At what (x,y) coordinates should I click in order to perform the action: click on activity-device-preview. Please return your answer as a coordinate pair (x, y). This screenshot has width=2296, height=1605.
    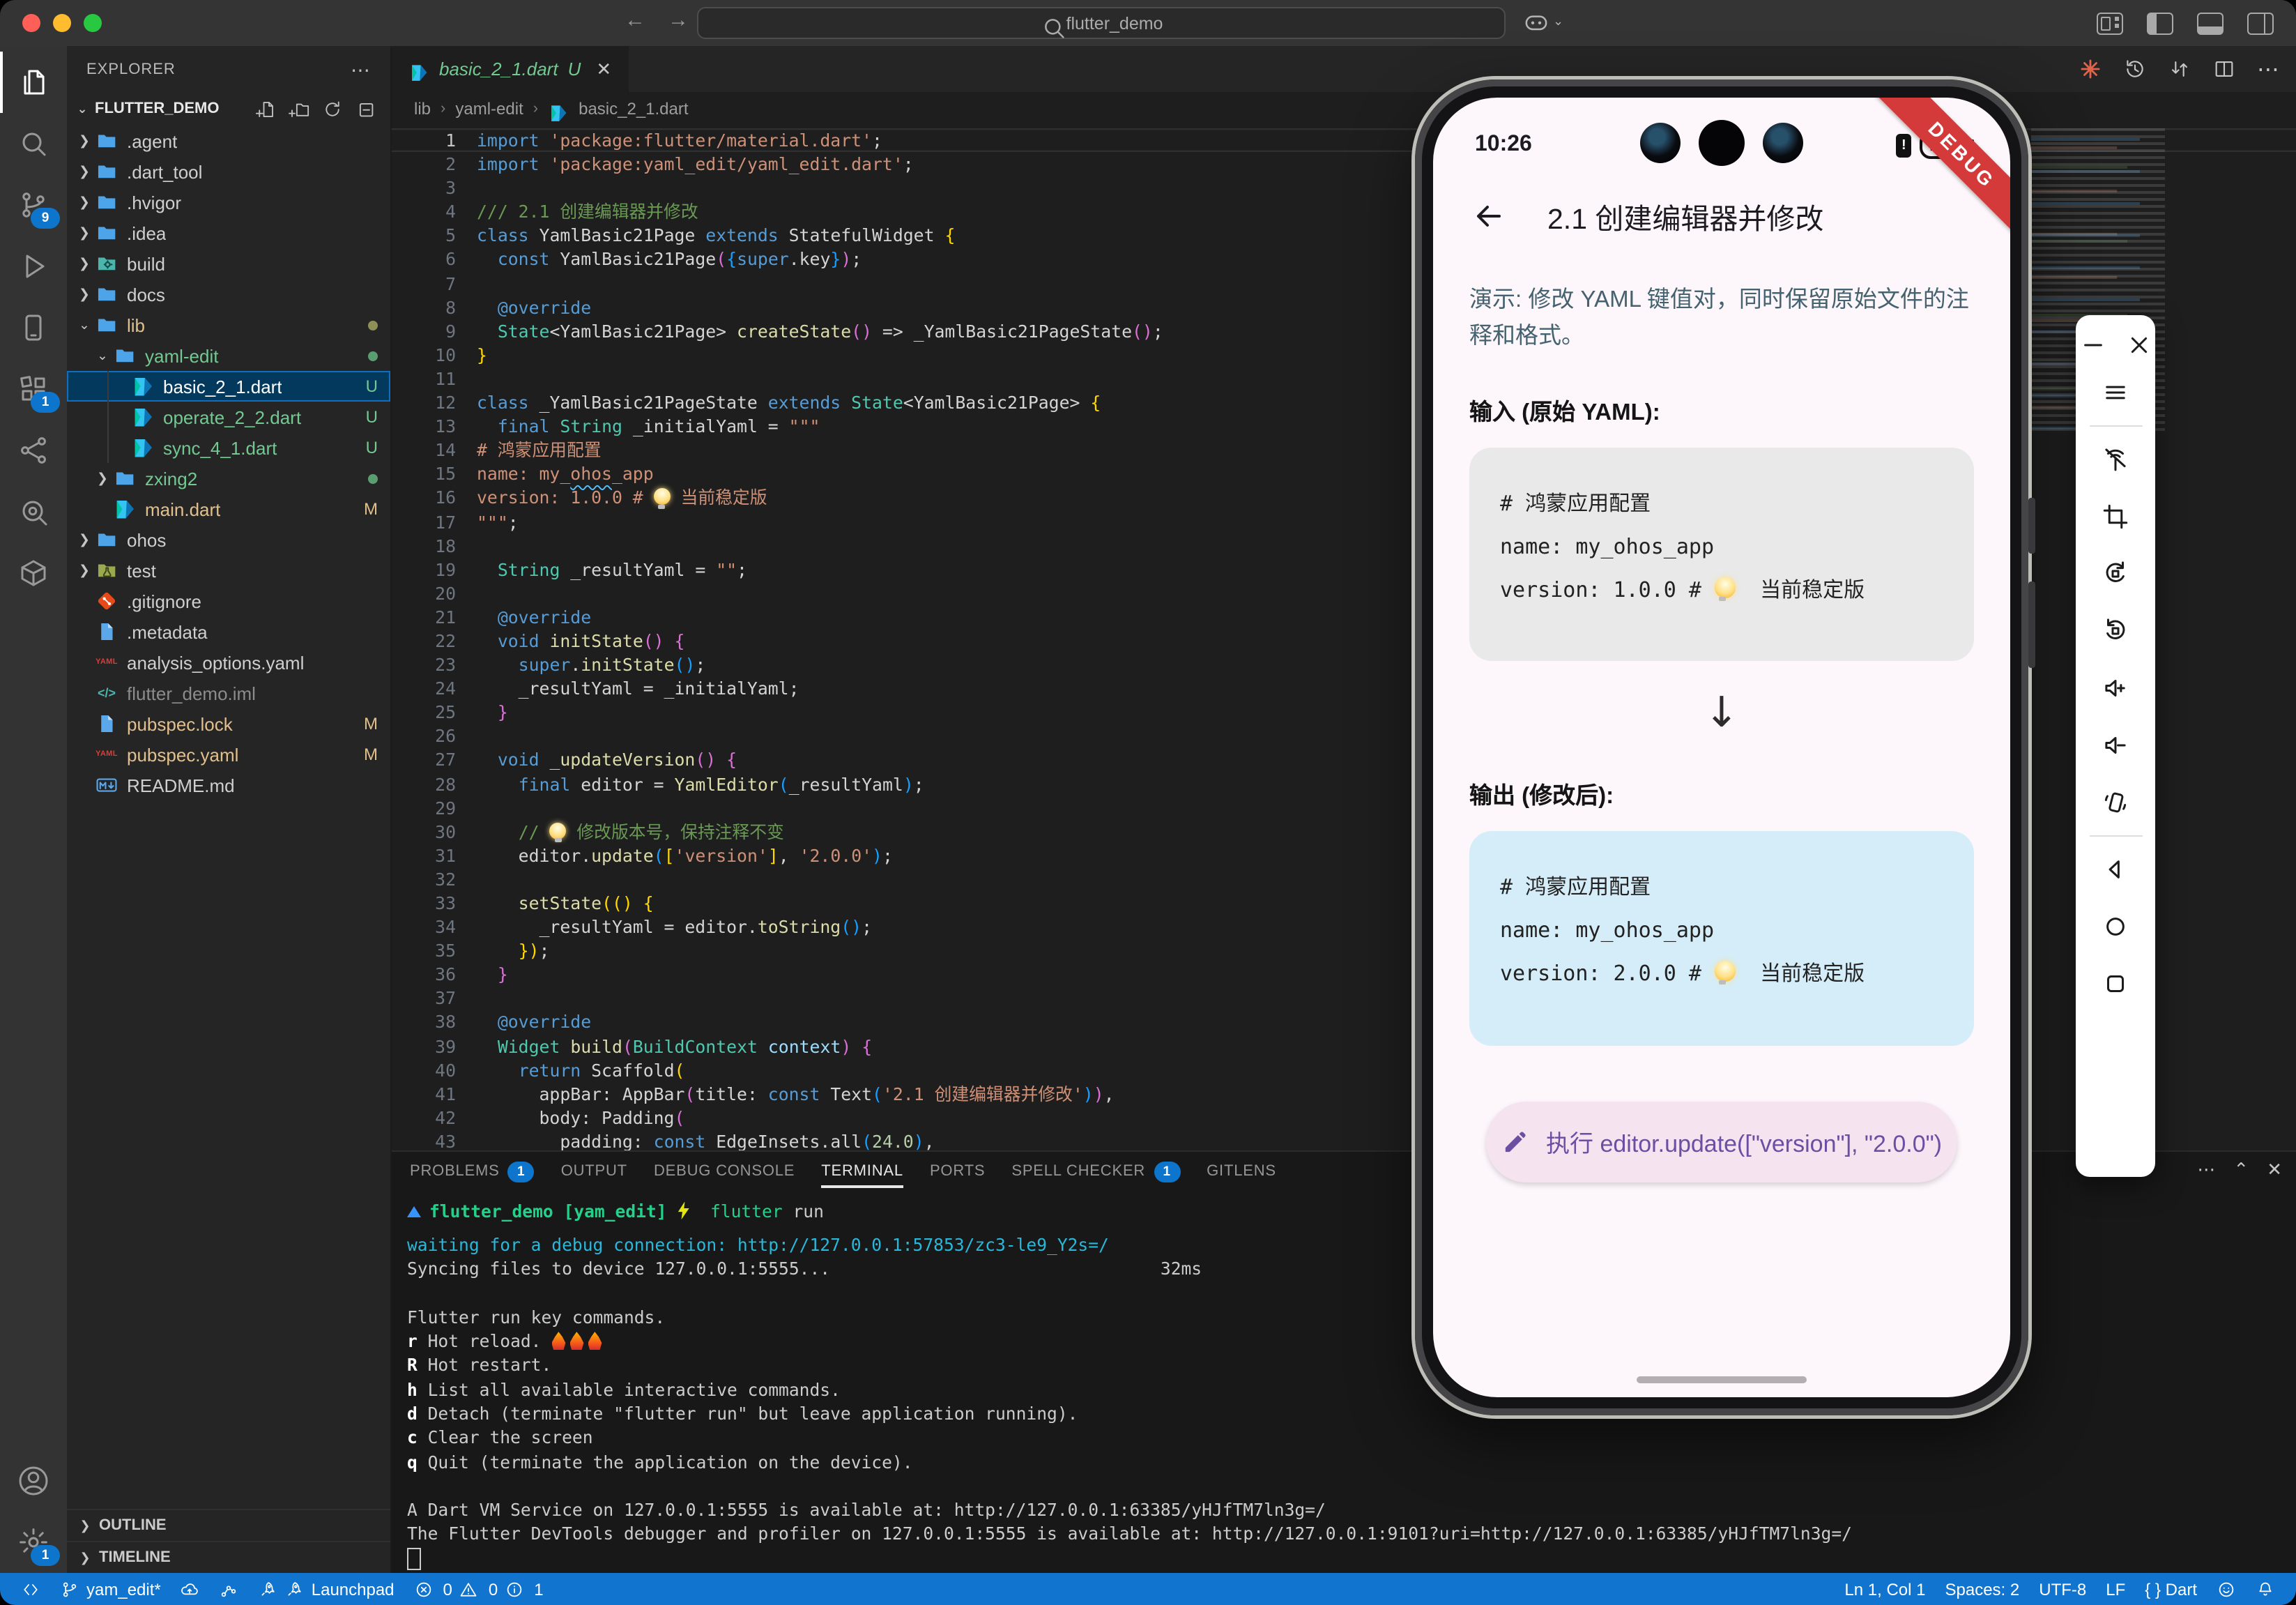
    Looking at the image, I should click on (33, 328).